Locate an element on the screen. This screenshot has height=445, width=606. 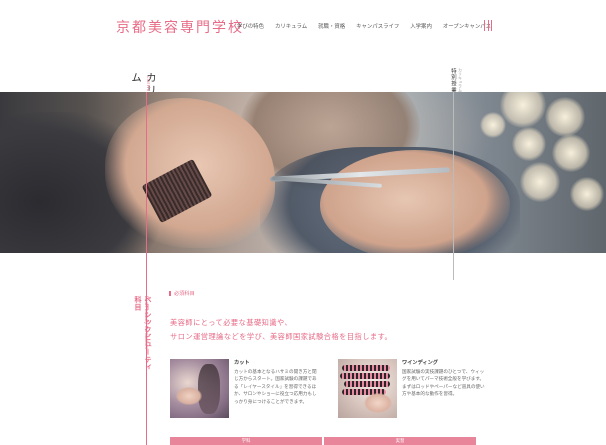
course-title: ベーシックビューティ科目 Basic beauty curriculum is located at coordinates (143, 336).